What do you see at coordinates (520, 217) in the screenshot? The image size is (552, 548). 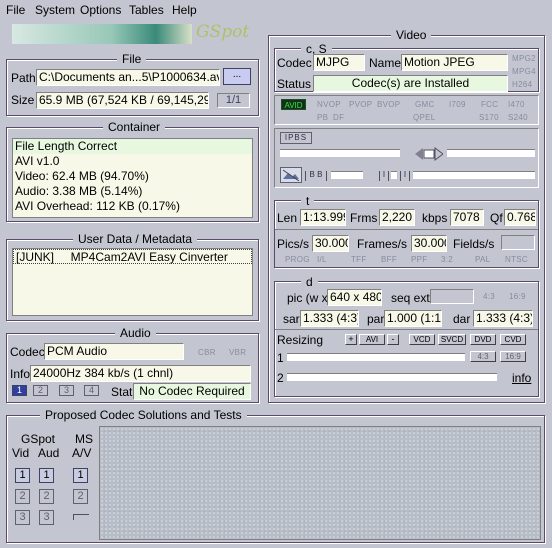 I see `qf-field: 0.768` at bounding box center [520, 217].